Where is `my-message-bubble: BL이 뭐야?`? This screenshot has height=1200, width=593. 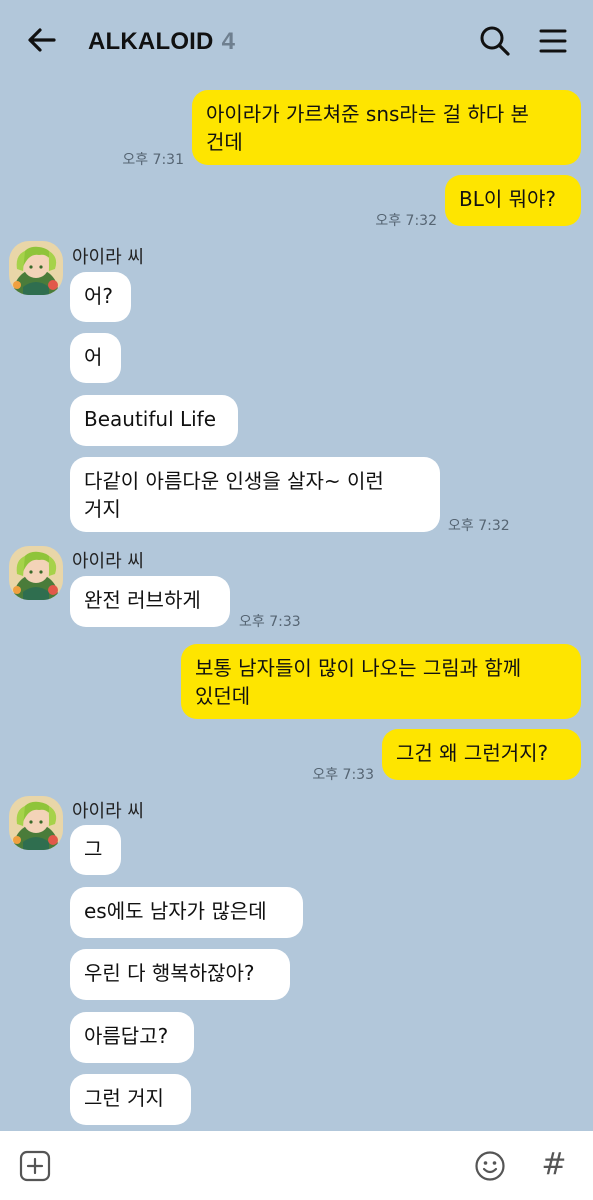
my-message-bubble: BL이 뭐야? is located at coordinates (513, 200).